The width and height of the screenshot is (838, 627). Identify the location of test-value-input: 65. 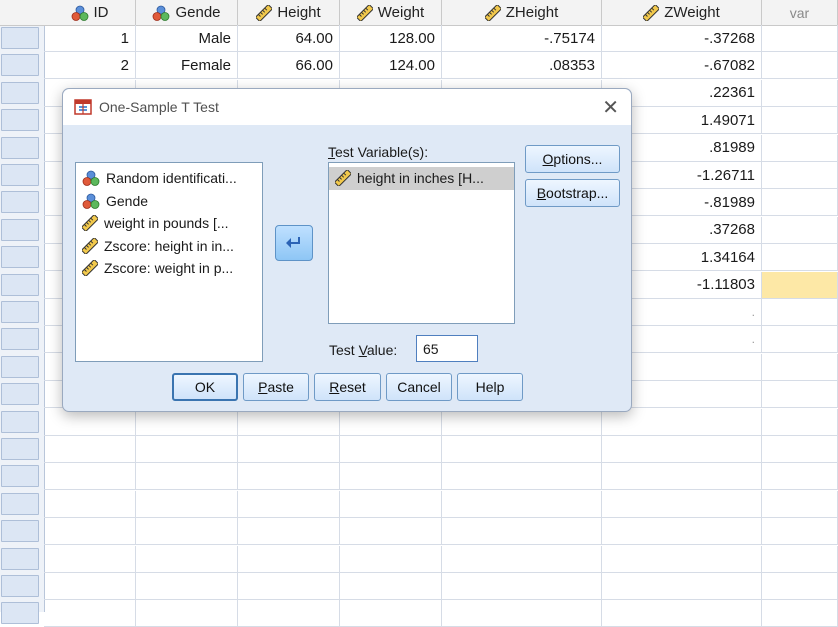
(447, 348).